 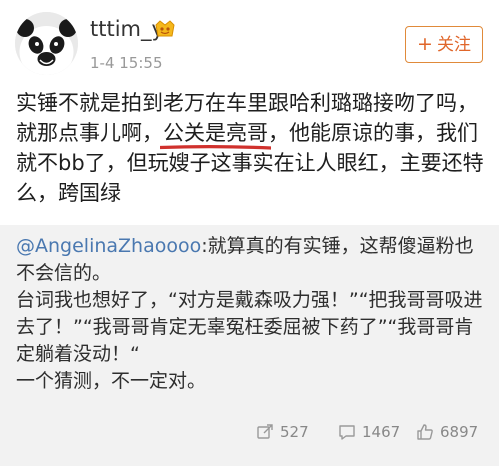 What do you see at coordinates (453, 45) in the screenshot?
I see `follow-button-label: 关注` at bounding box center [453, 45].